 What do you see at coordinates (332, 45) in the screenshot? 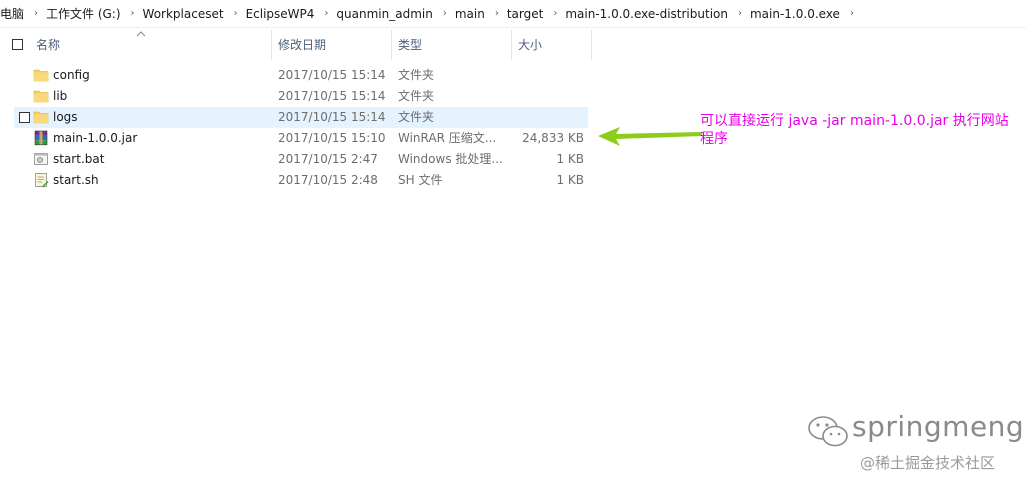
I see `column-header-date: 修改日期` at bounding box center [332, 45].